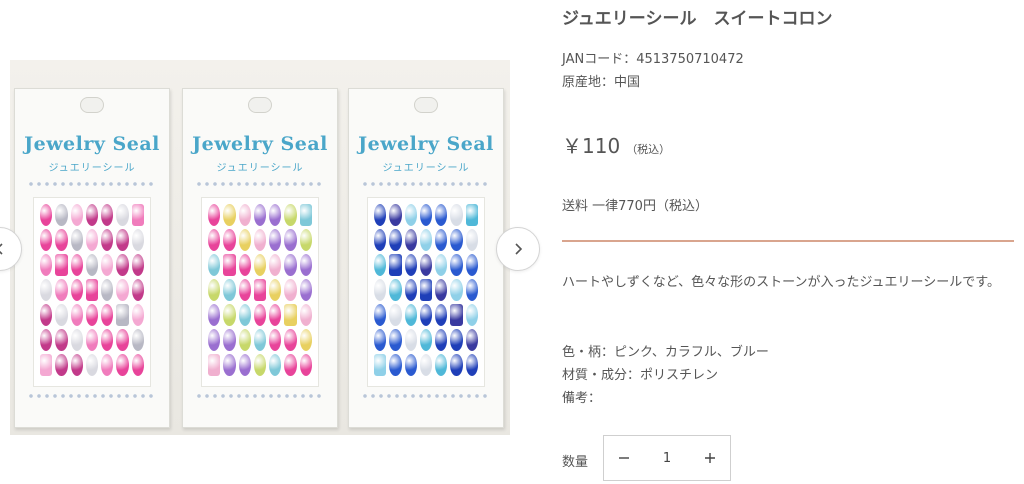 This screenshot has width=1024, height=484. Describe the element at coordinates (653, 59) in the screenshot. I see `jan-code: JANコード：4513750710472` at that location.